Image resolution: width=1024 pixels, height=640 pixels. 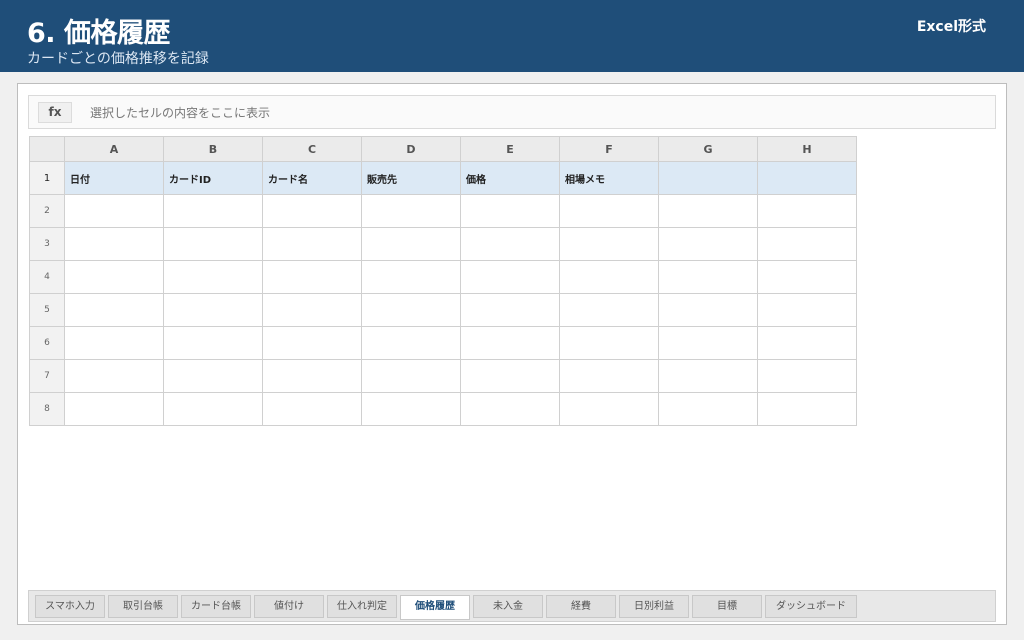 What do you see at coordinates (312, 149) in the screenshot?
I see `column-header-c: C` at bounding box center [312, 149].